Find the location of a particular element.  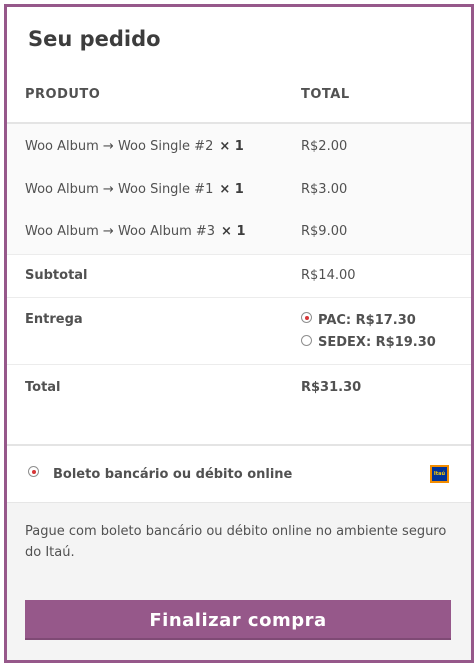

shipping-label: Entrega is located at coordinates (54, 319).